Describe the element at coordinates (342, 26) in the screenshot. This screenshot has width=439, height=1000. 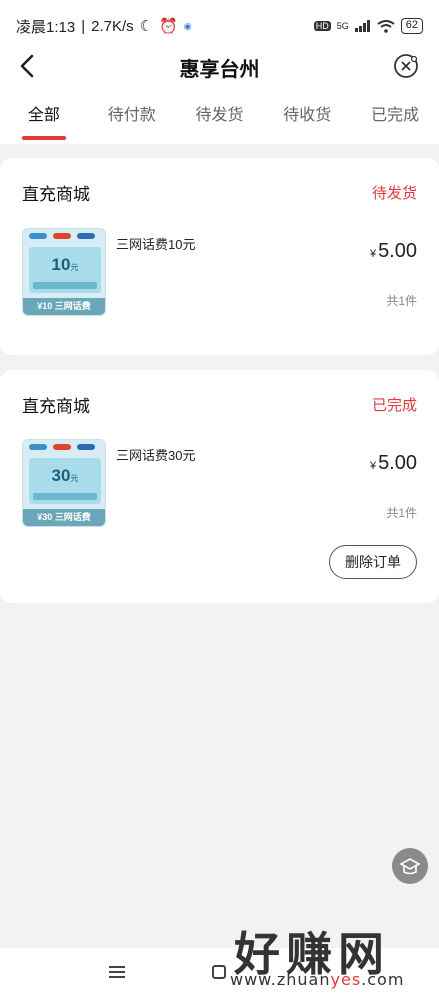
I see `signal-label: 5G` at that location.